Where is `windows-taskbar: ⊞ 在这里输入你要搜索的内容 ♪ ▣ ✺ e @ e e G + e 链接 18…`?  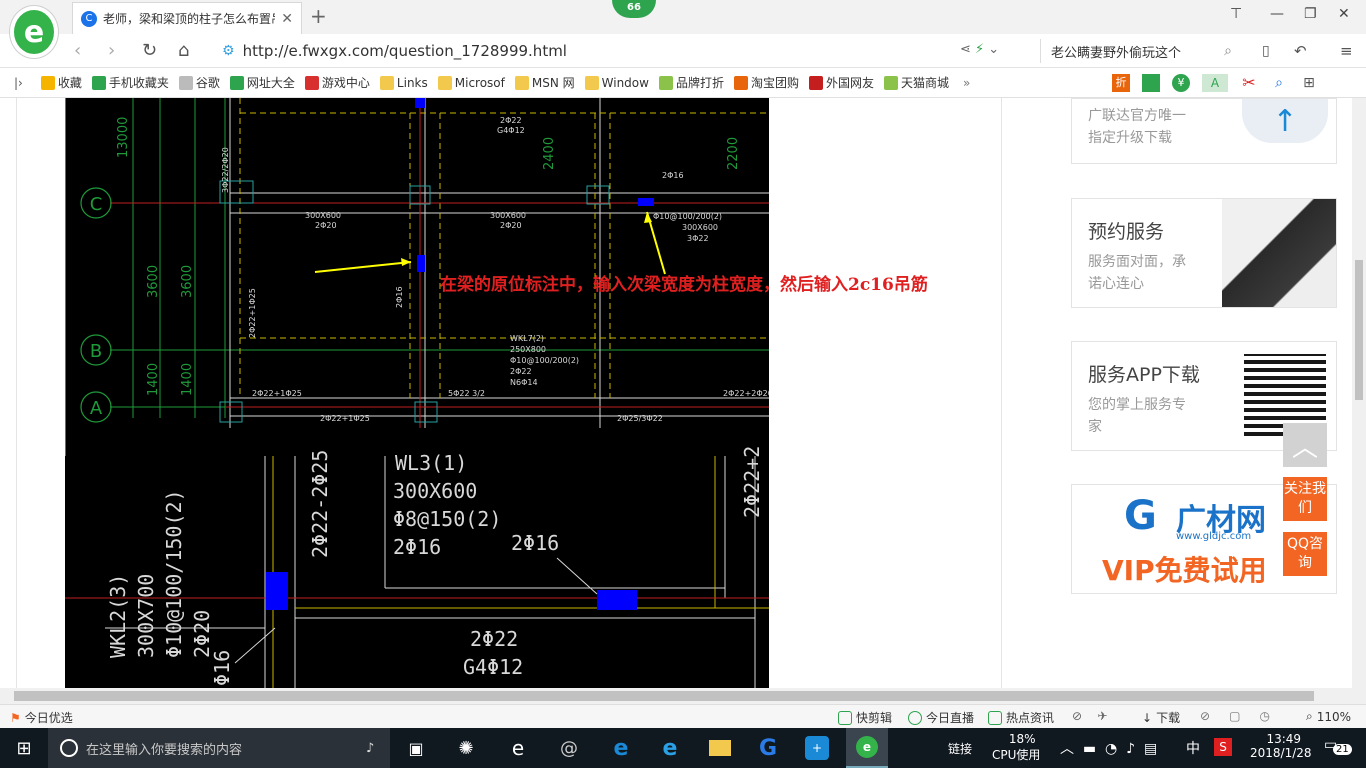
windows-taskbar: ⊞ 在这里输入你要搜索的内容 ♪ ▣ ✺ e @ e e G + e 链接 18… is located at coordinates (683, 748).